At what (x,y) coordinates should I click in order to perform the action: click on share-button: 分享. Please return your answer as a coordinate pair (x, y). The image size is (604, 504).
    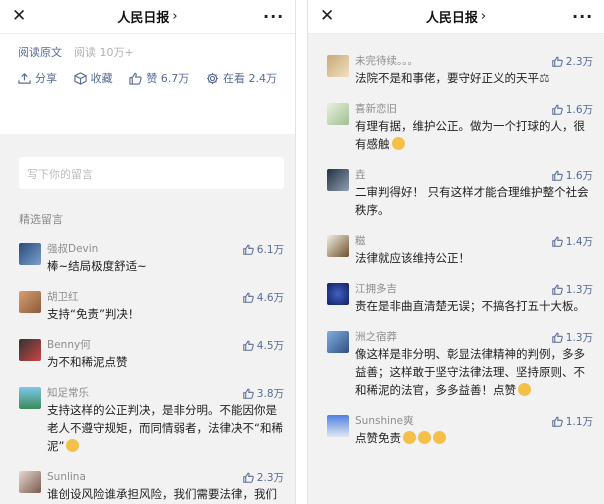
    Looking at the image, I should click on (37, 78).